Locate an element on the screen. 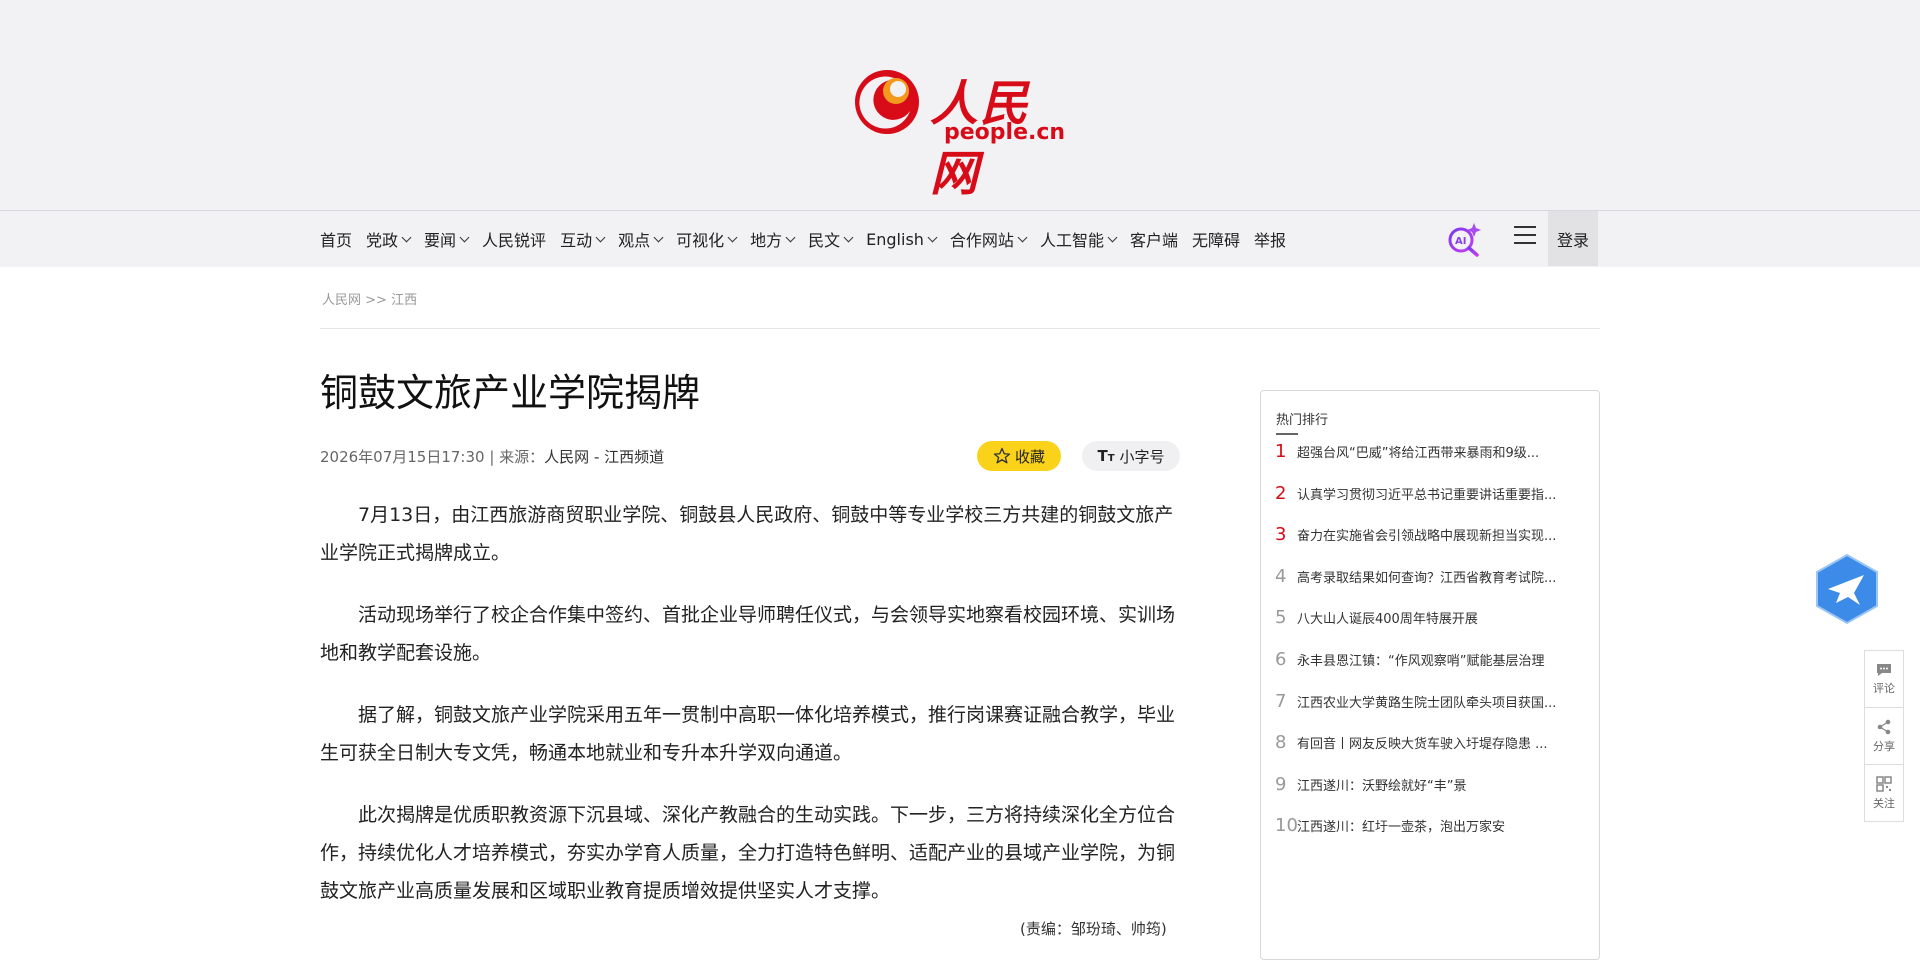 This screenshot has height=969, width=1920. ranking-text: 江西遂川：沃野绘就好“丰”景 is located at coordinates (1382, 786).